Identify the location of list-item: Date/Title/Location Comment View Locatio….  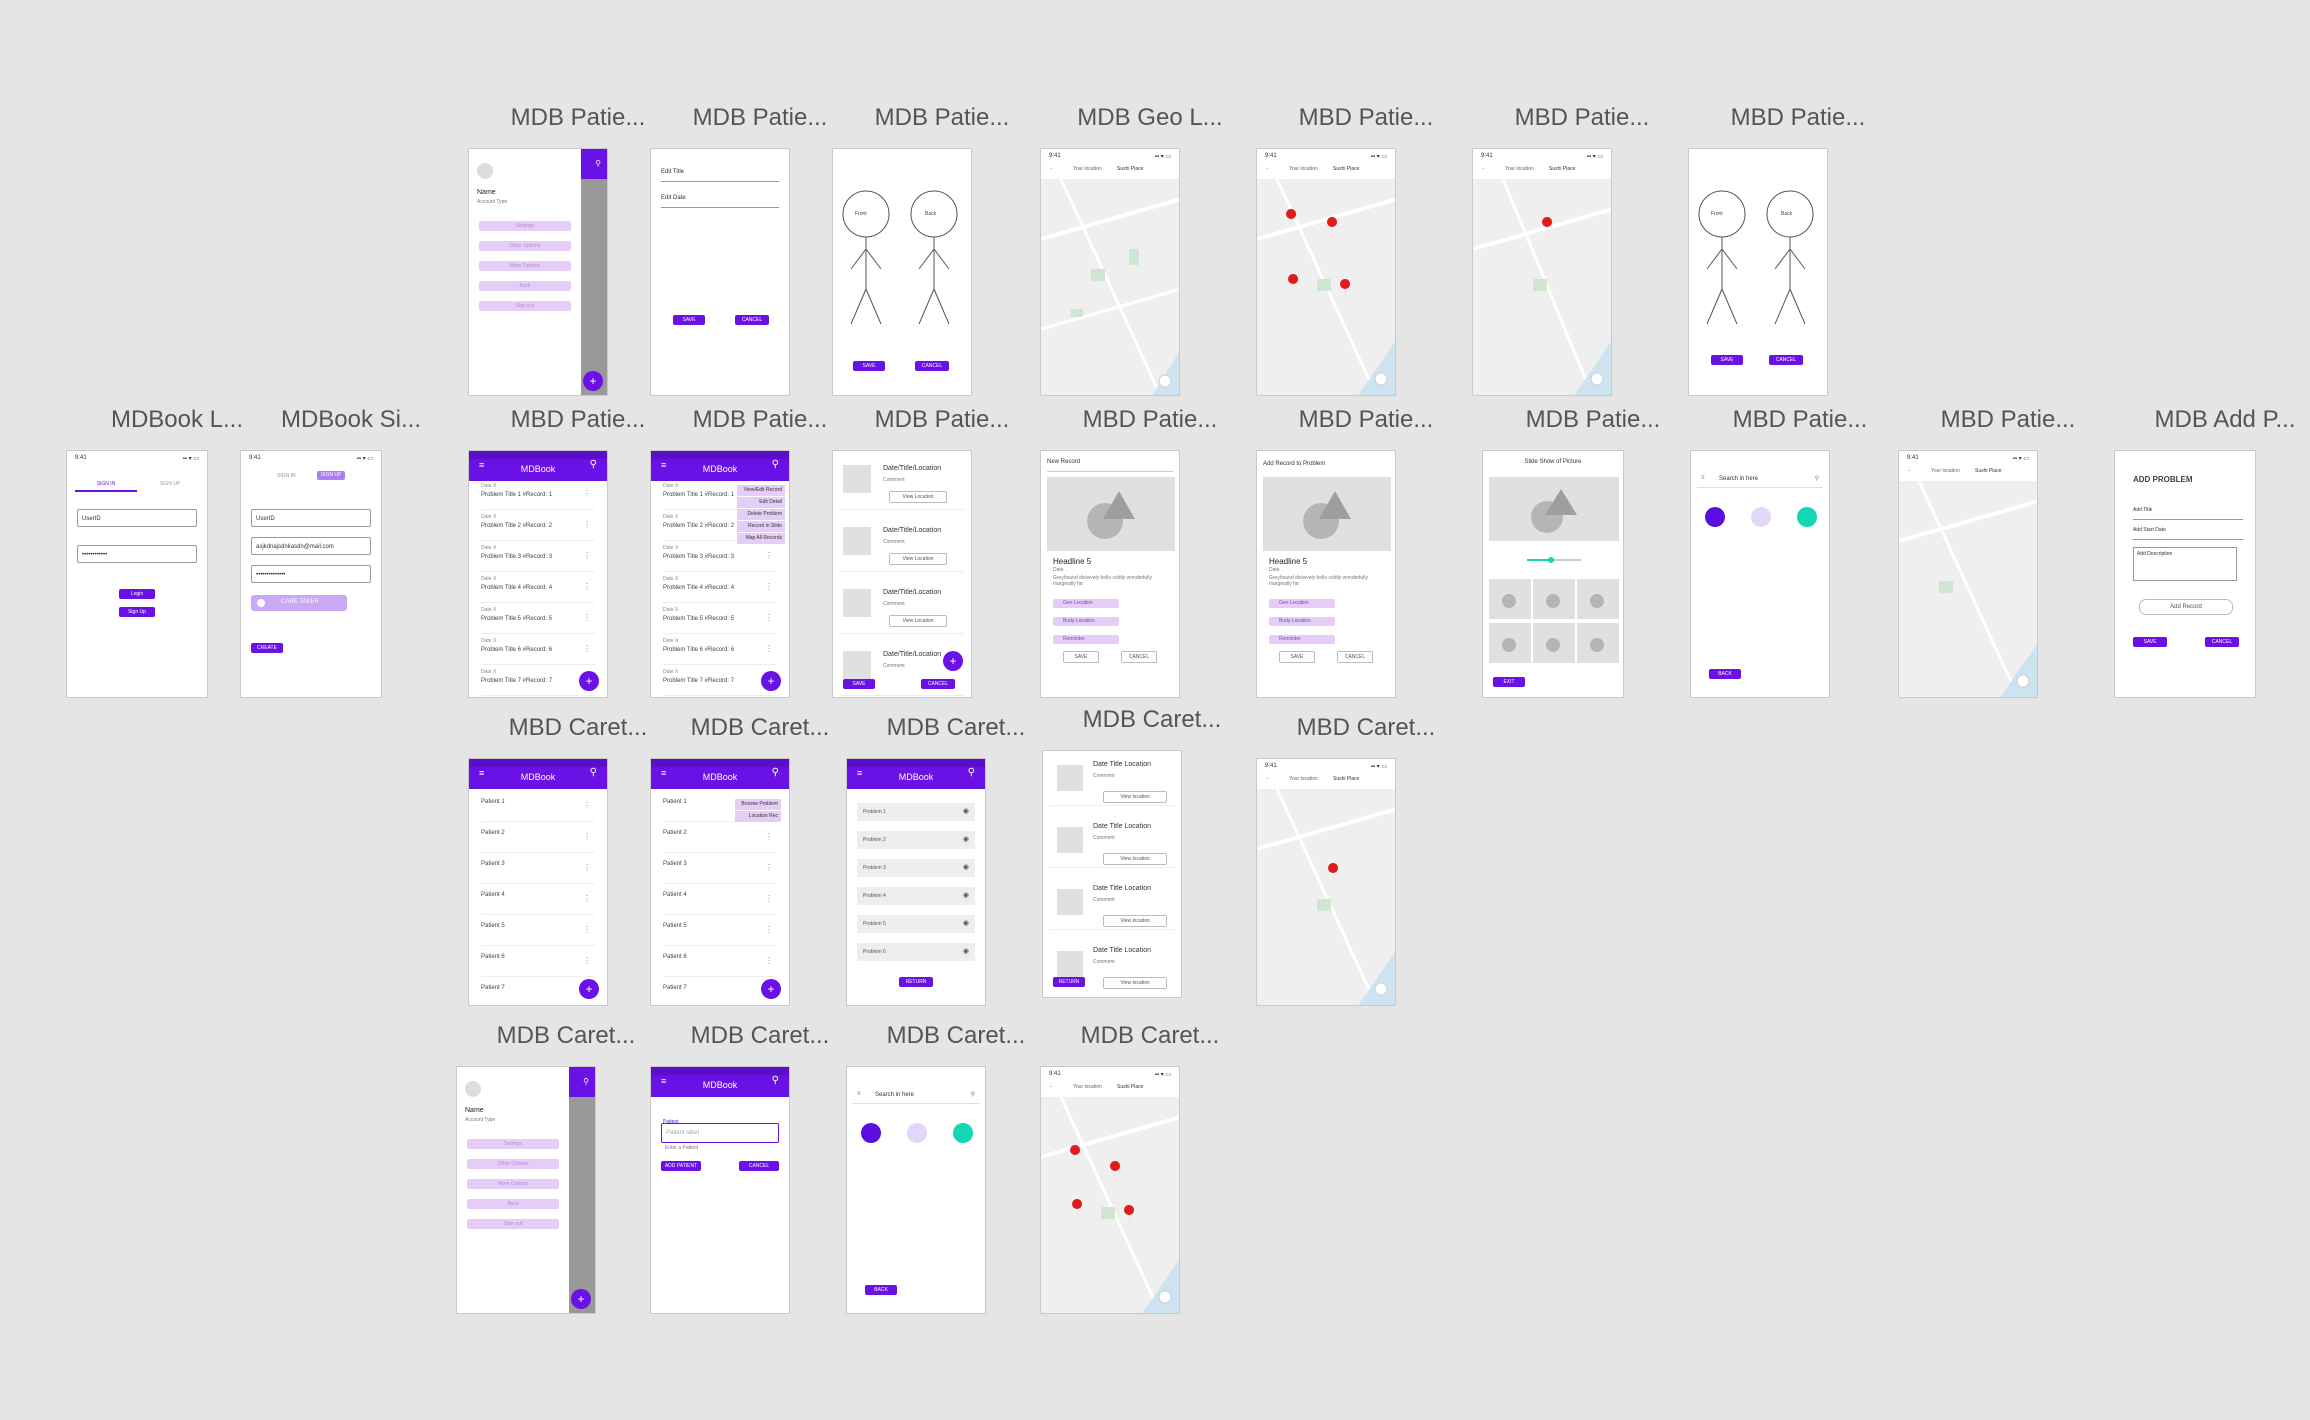
(902, 608).